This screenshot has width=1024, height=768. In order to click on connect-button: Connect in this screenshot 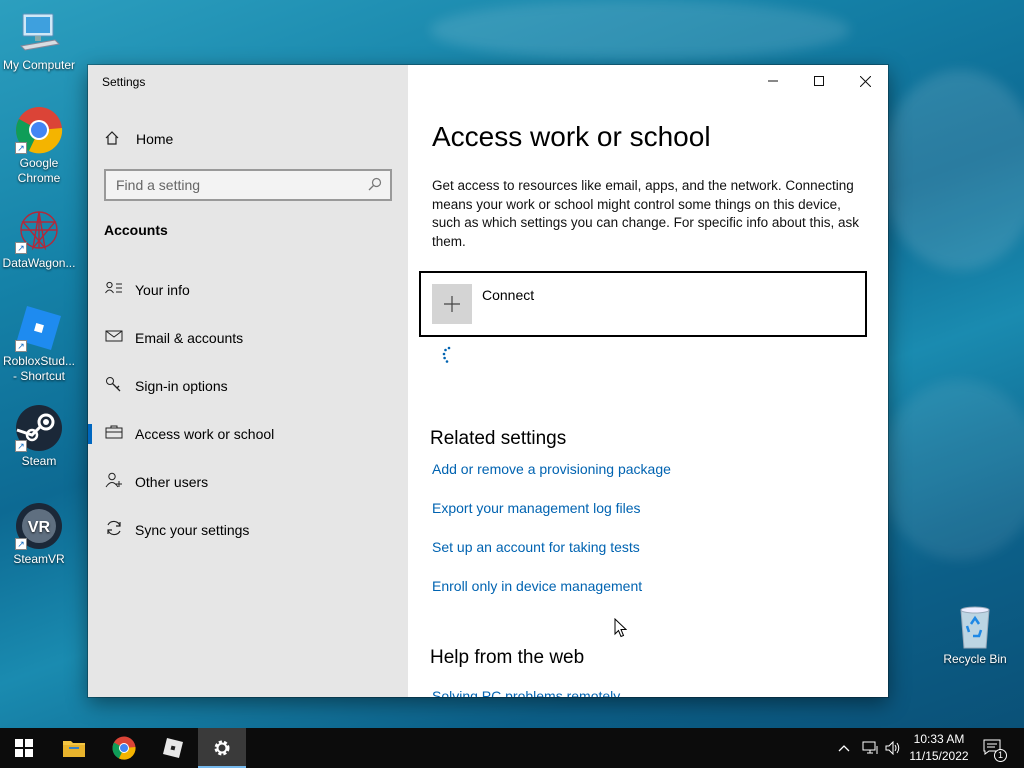, I will do `click(643, 304)`.